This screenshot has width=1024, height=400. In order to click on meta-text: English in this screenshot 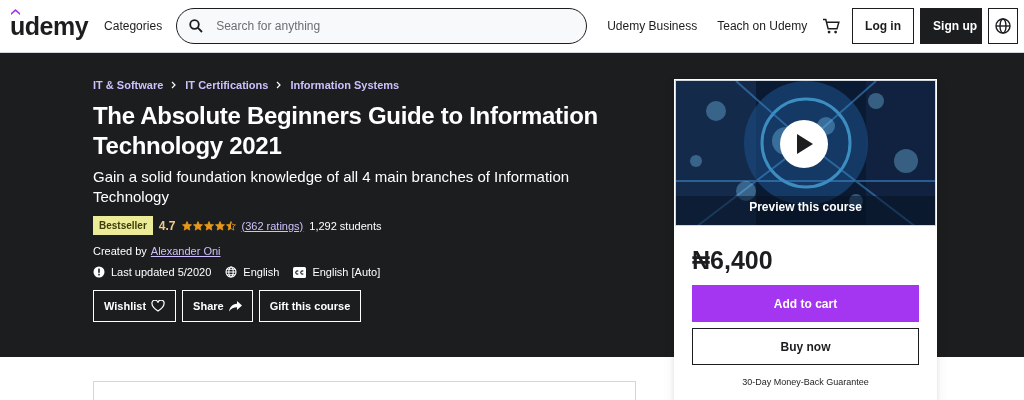, I will do `click(261, 272)`.